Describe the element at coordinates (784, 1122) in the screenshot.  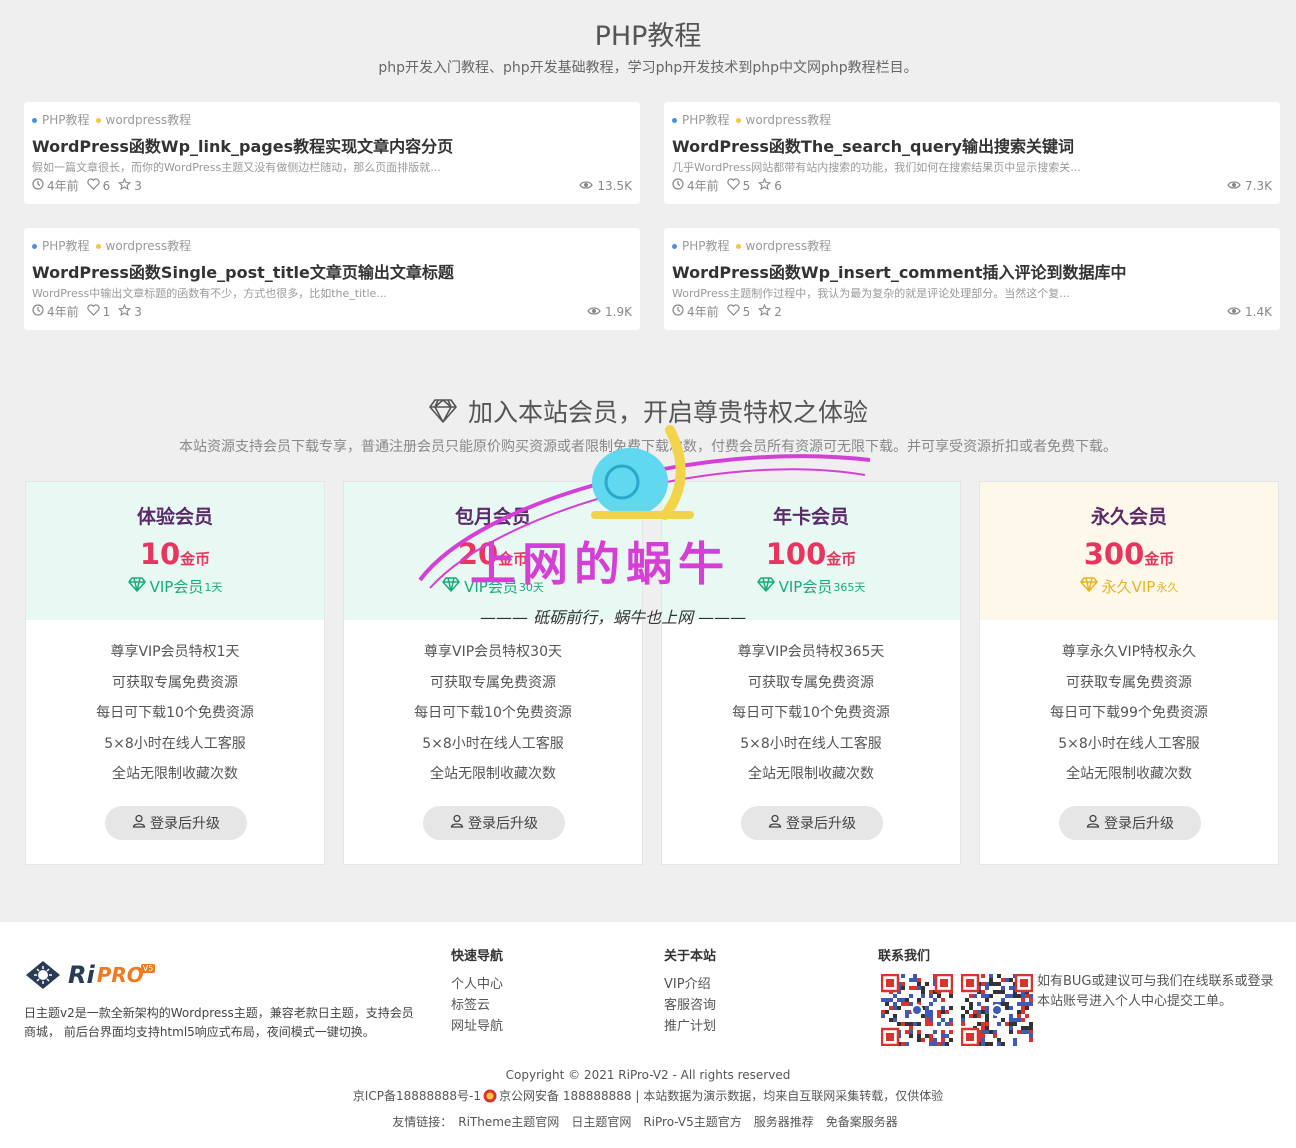
I see `friend-link: 服务器推荐` at that location.